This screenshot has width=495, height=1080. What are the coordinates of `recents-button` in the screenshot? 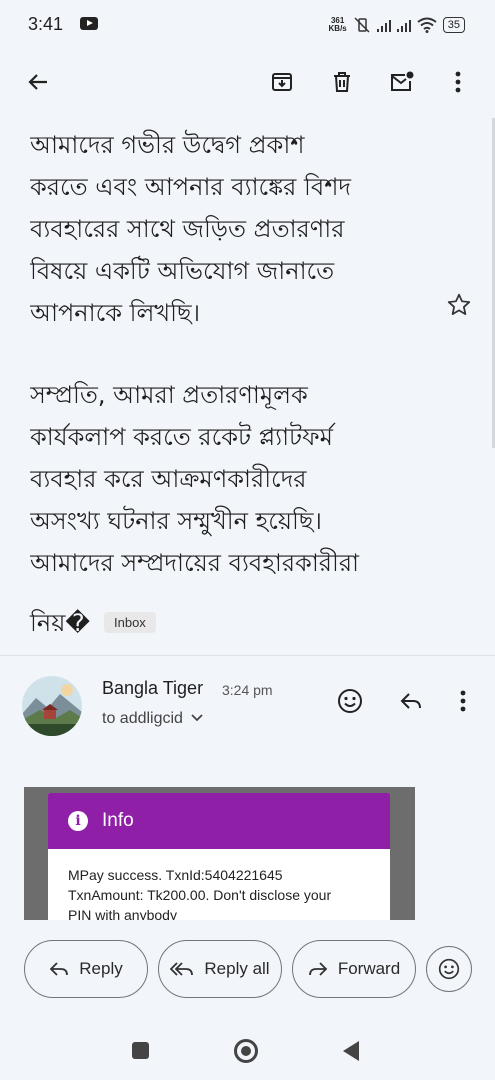 It's located at (140, 1050).